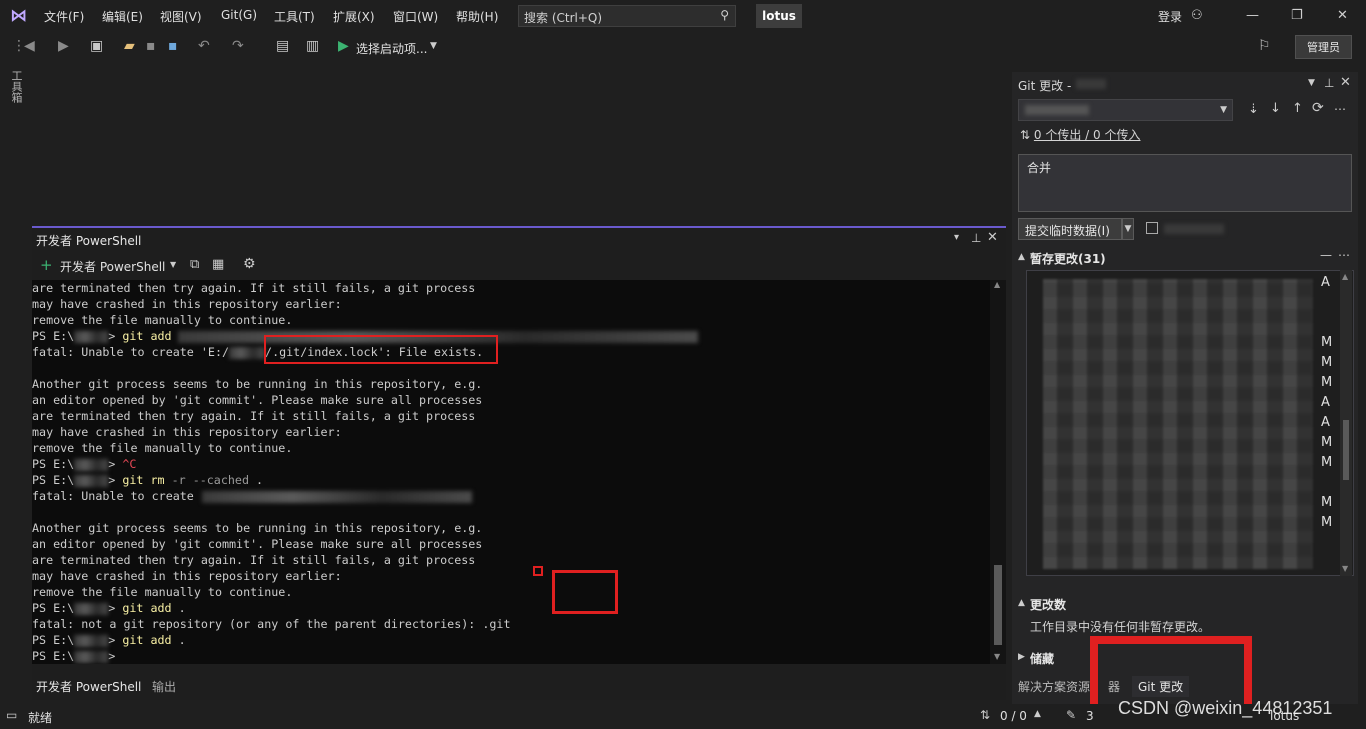  Describe the element at coordinates (1311, 83) in the screenshot. I see `panel-dropdown-icon: ▼` at that location.